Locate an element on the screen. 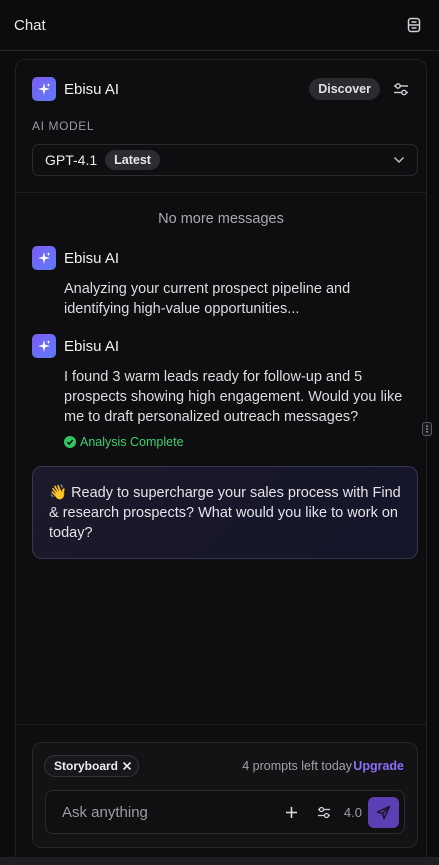  model-badge: Latest is located at coordinates (132, 160).